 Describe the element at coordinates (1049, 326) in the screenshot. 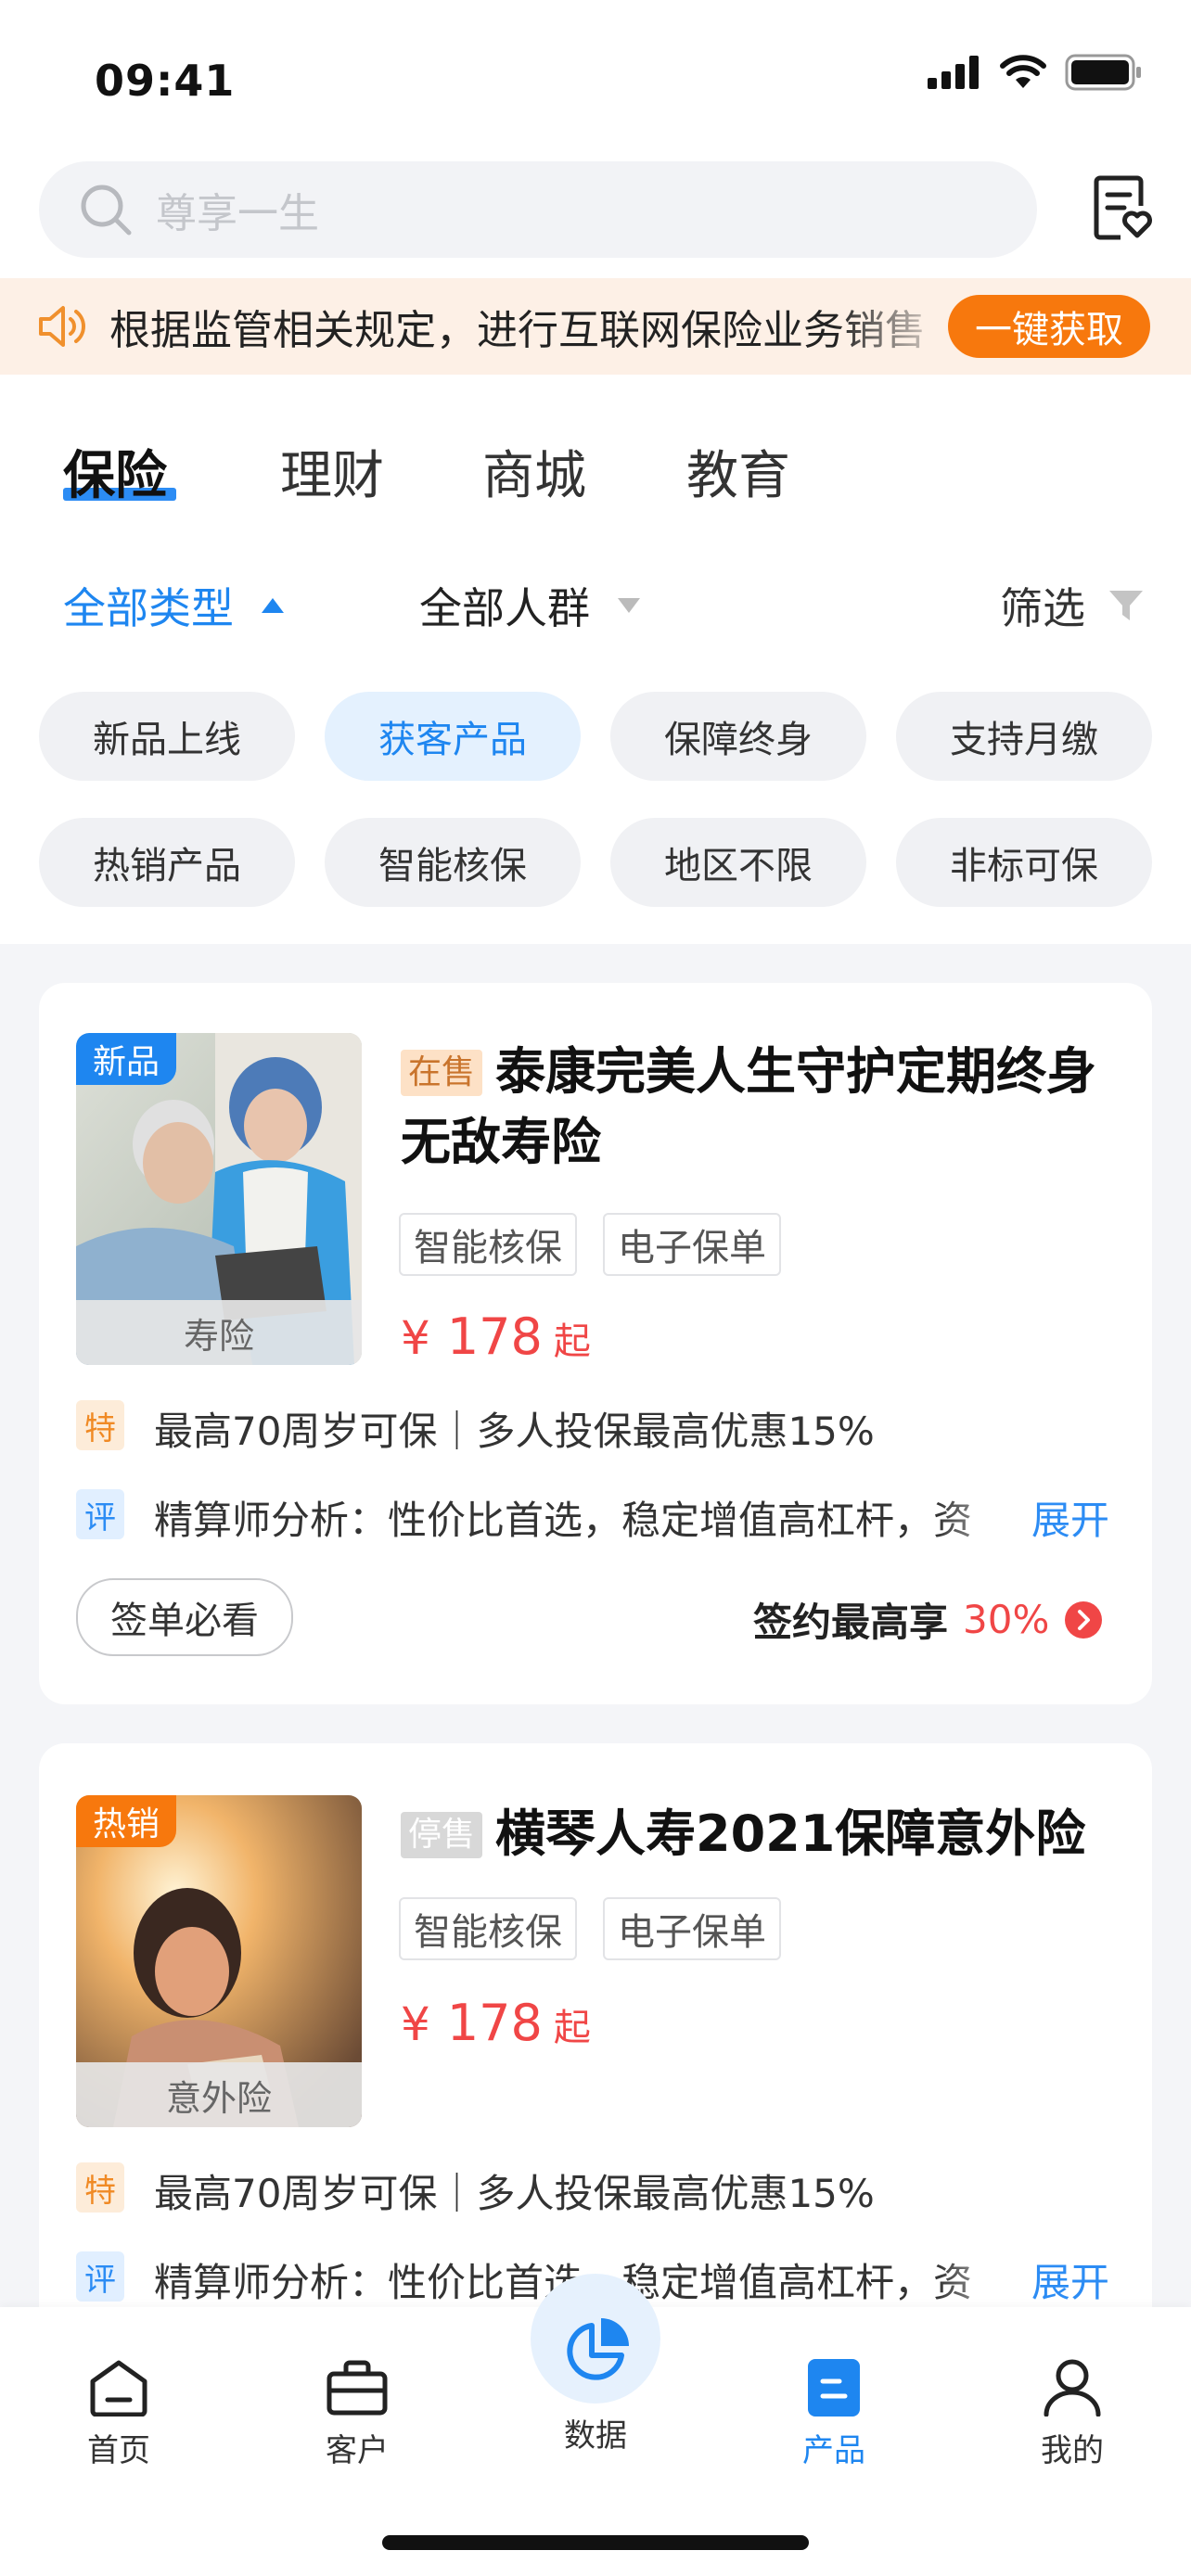

I see `one-click-get-button: 一键获取` at that location.